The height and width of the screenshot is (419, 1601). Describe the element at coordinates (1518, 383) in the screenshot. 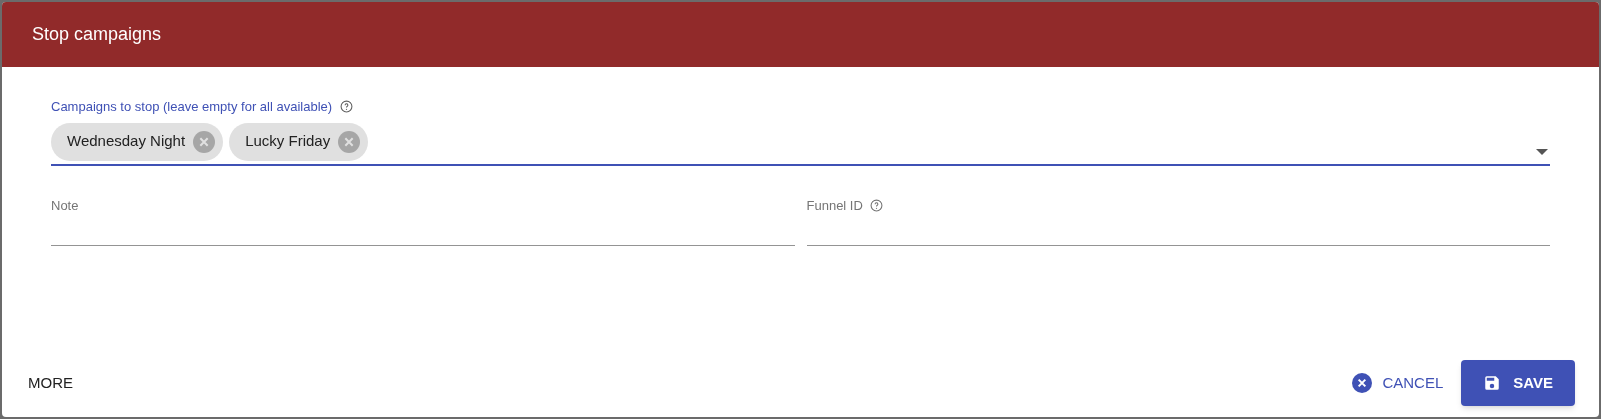

I see `save-button: SAVE` at that location.